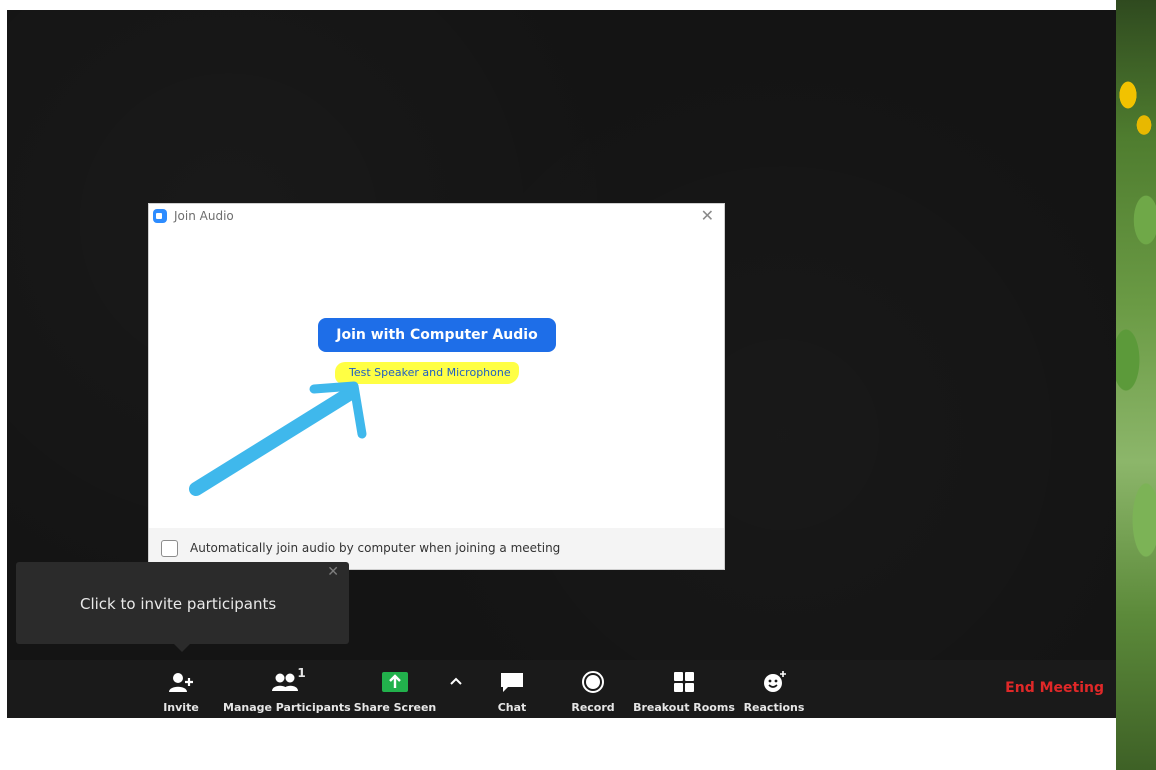 The image size is (1156, 770). Describe the element at coordinates (684, 682) in the screenshot. I see `breakout-rooms-icon` at that location.